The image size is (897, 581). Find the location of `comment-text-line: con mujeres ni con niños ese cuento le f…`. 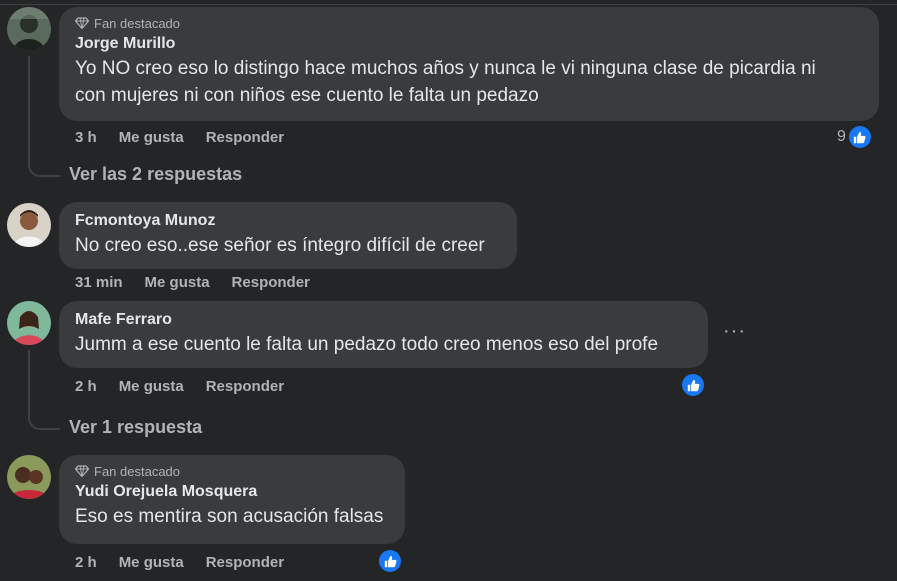

comment-text-line: con mujeres ni con niños ese cuento le f… is located at coordinates (307, 95).